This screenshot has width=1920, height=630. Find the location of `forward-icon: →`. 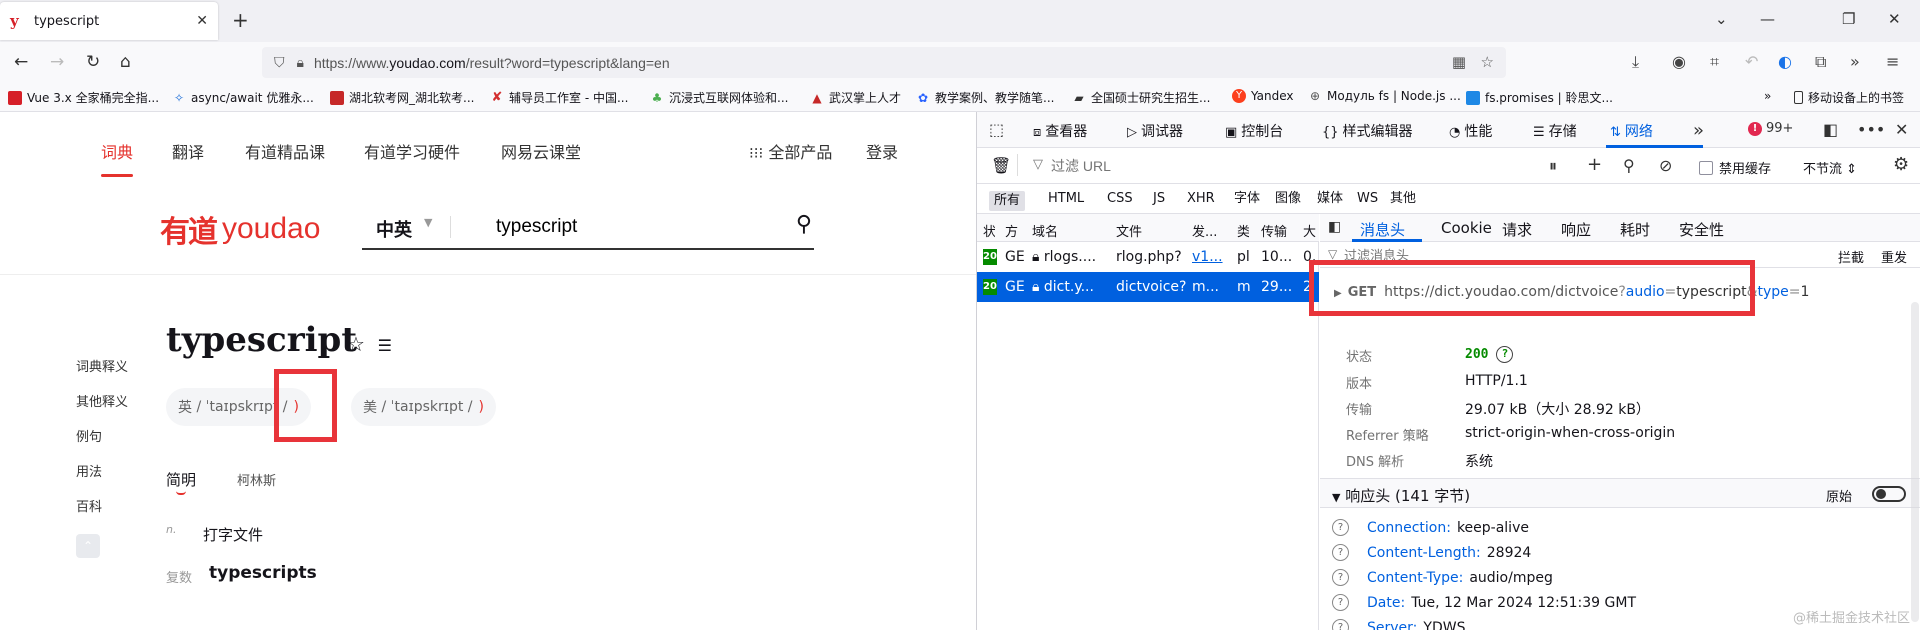

forward-icon: → is located at coordinates (57, 62).